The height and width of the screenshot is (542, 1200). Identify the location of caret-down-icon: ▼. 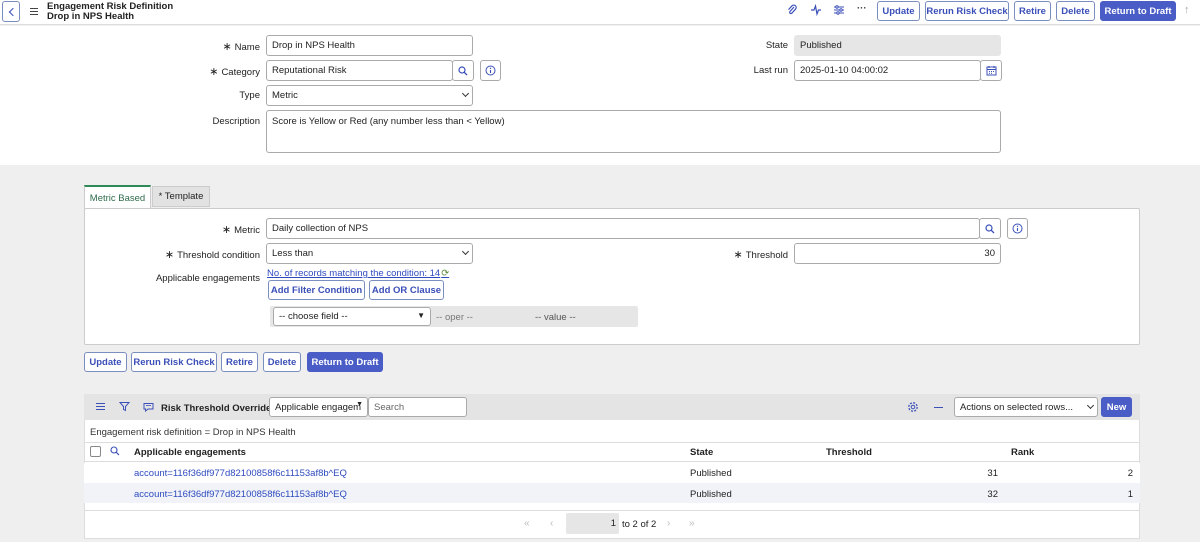
(421, 315).